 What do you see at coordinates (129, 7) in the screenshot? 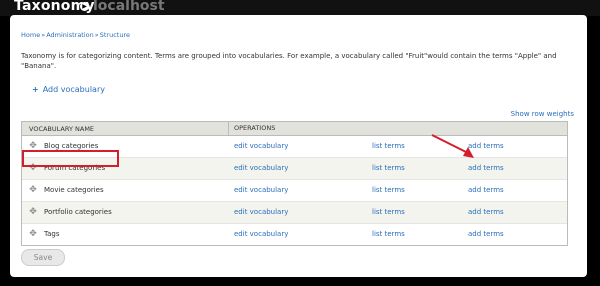
I see `host-label: localhost` at bounding box center [129, 7].